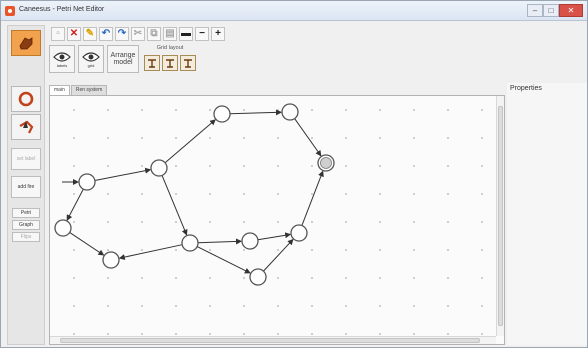 This screenshot has width=588, height=348. What do you see at coordinates (26, 43) in the screenshot?
I see `hand-tool-button` at bounding box center [26, 43].